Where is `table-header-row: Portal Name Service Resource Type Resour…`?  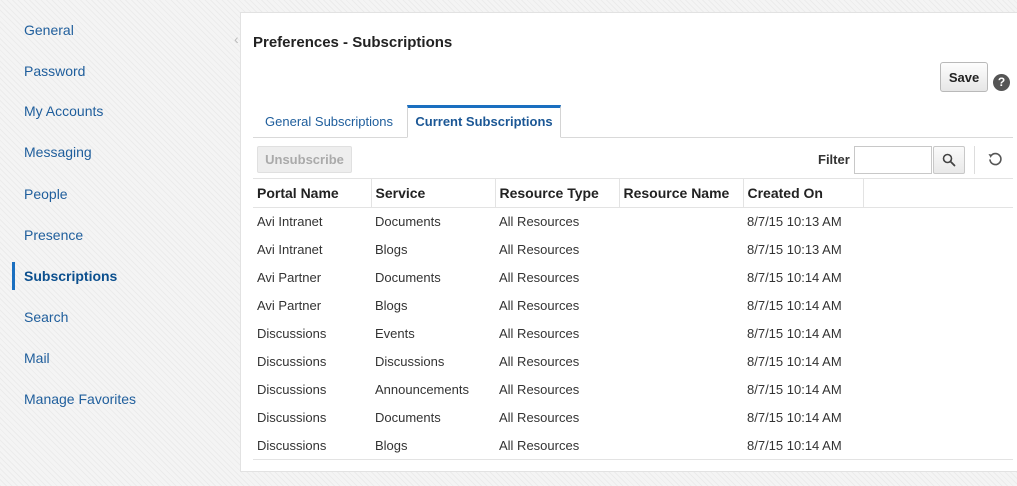
table-header-row: Portal Name Service Resource Type Resour… is located at coordinates (633, 193).